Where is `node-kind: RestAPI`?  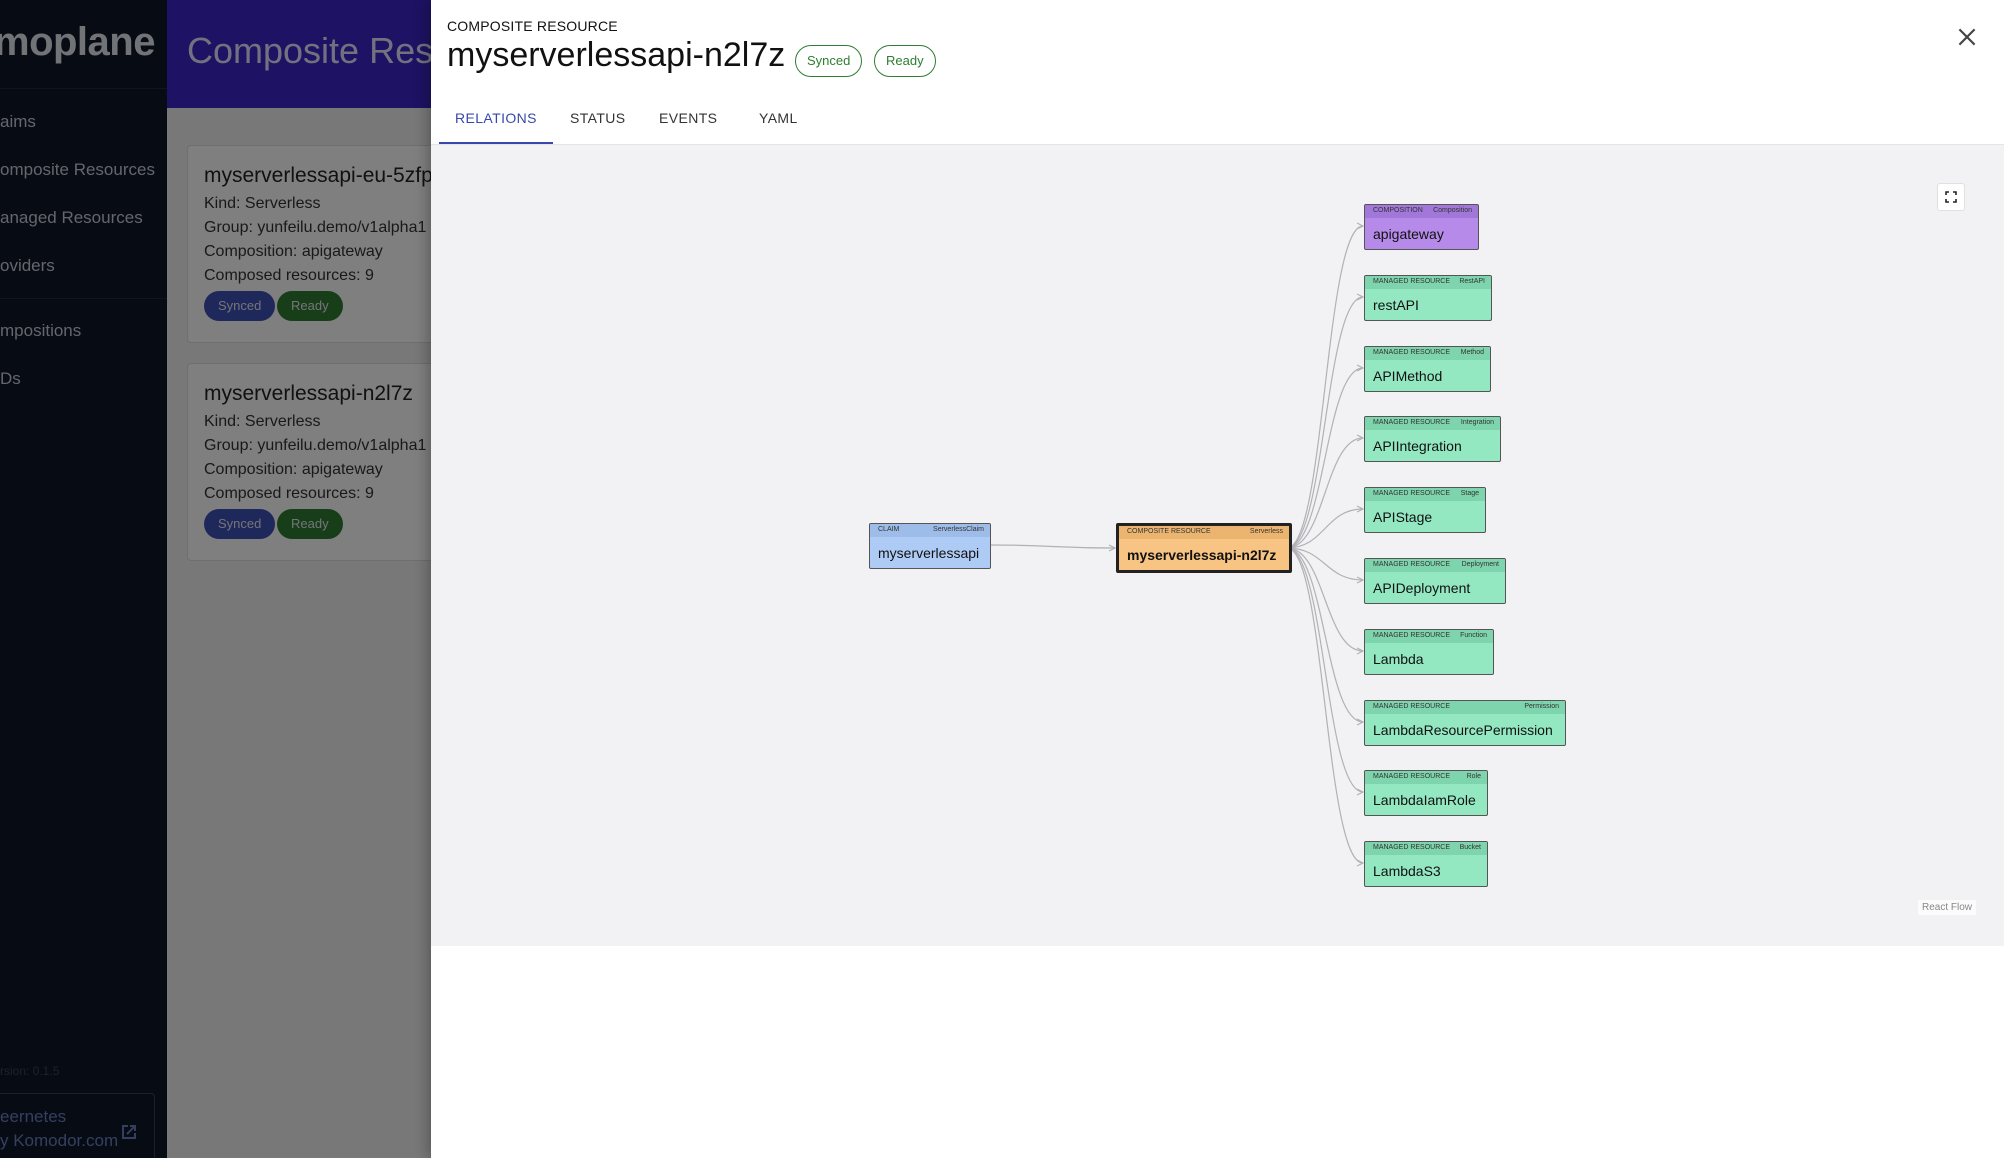
node-kind: RestAPI is located at coordinates (1472, 281).